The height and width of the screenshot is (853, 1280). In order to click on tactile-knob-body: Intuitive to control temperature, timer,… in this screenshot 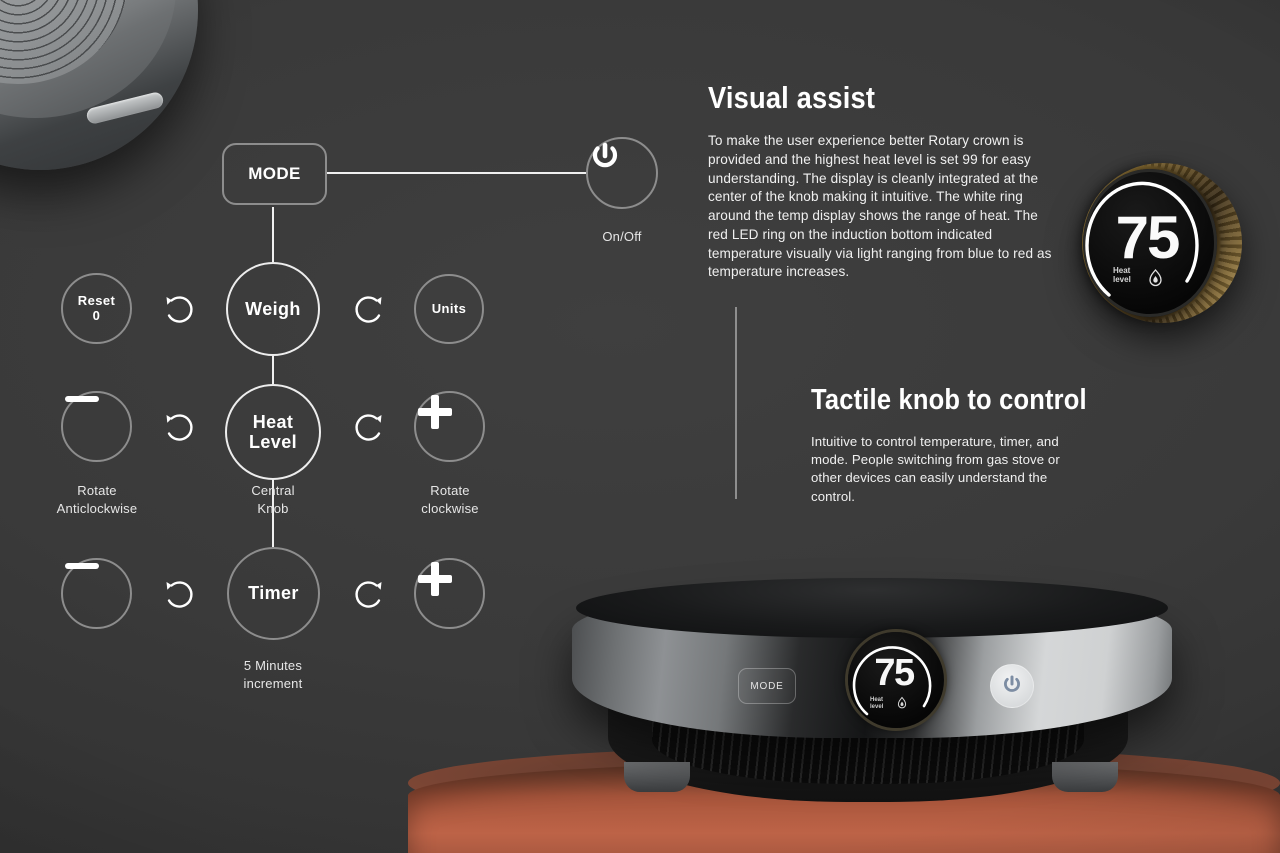, I will do `click(935, 469)`.